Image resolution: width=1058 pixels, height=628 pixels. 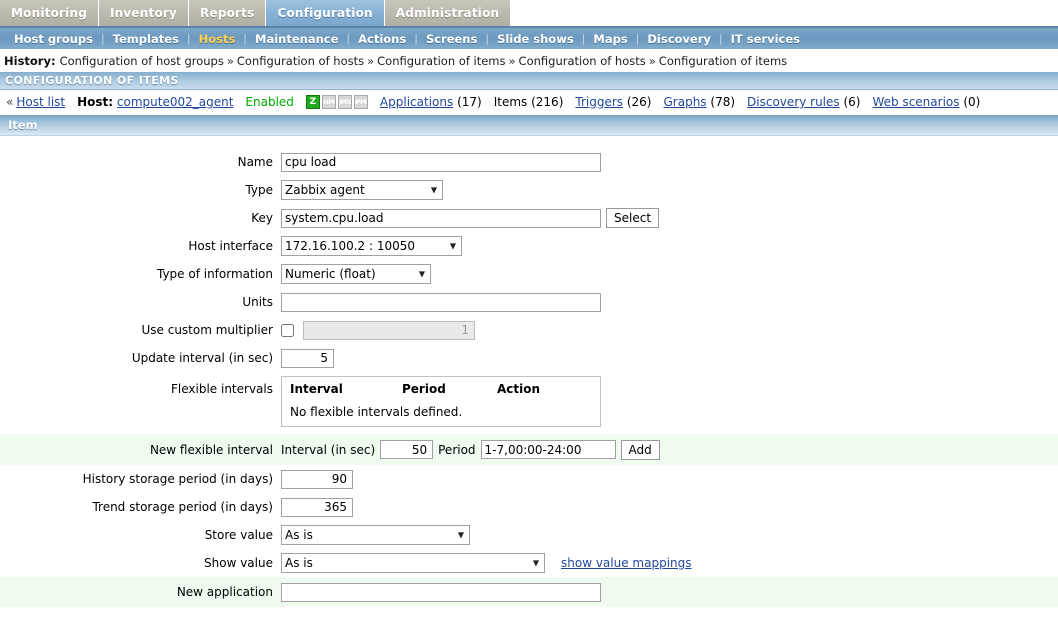 I want to click on triggers-link: Triggers, so click(x=599, y=102).